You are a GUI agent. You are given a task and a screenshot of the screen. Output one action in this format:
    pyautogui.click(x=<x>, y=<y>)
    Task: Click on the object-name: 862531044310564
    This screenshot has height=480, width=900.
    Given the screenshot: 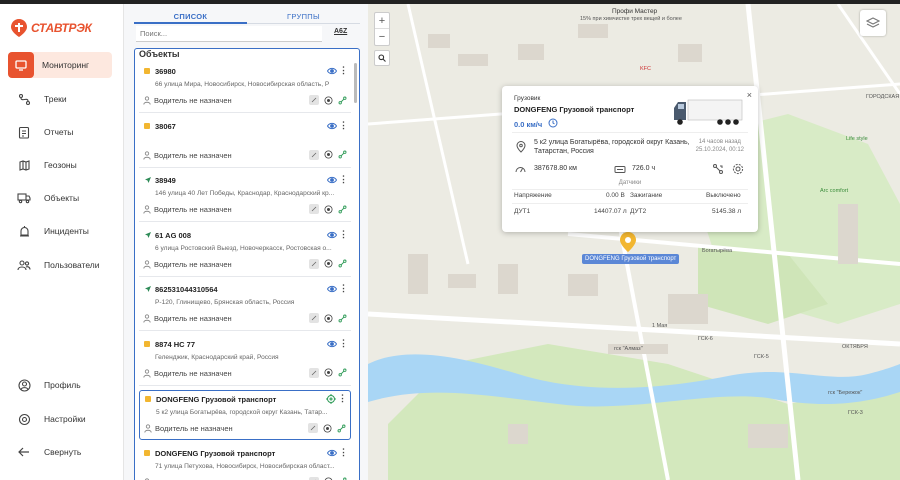 What is the action you would take?
    pyautogui.click(x=186, y=289)
    